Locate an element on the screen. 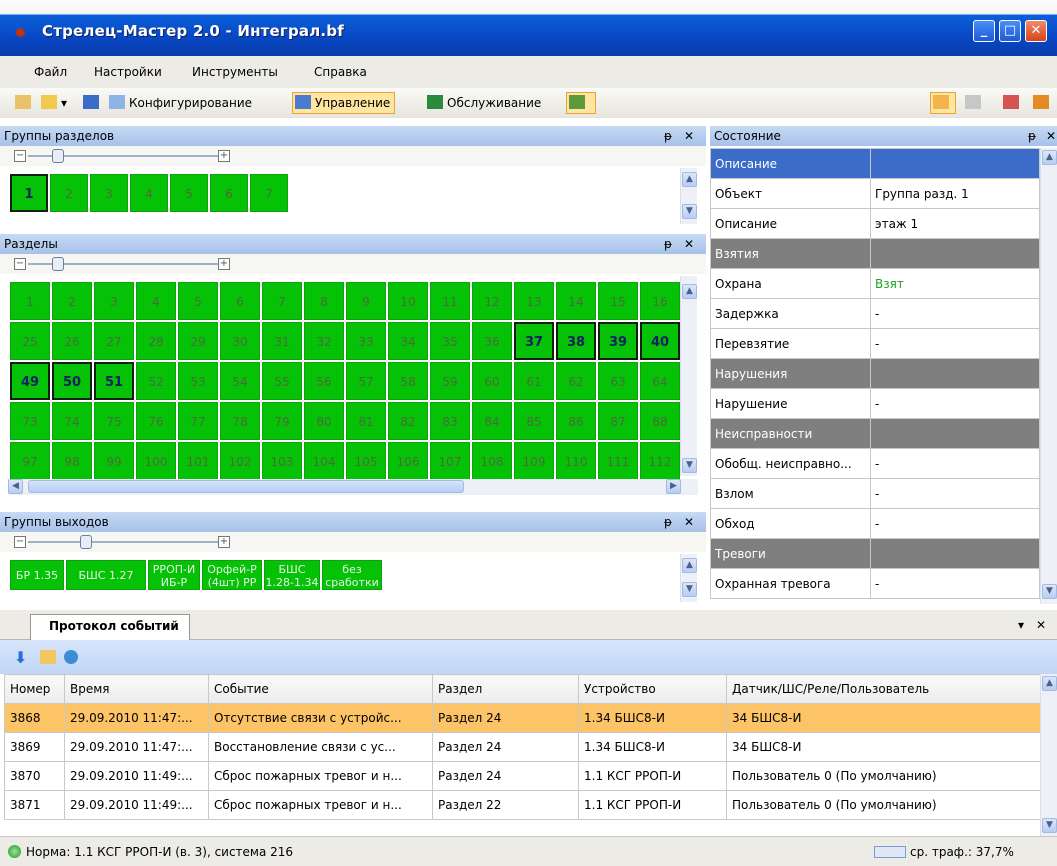 This screenshot has height=866, width=1057. state-row: Объект Группа разд. 1 is located at coordinates (875, 193).